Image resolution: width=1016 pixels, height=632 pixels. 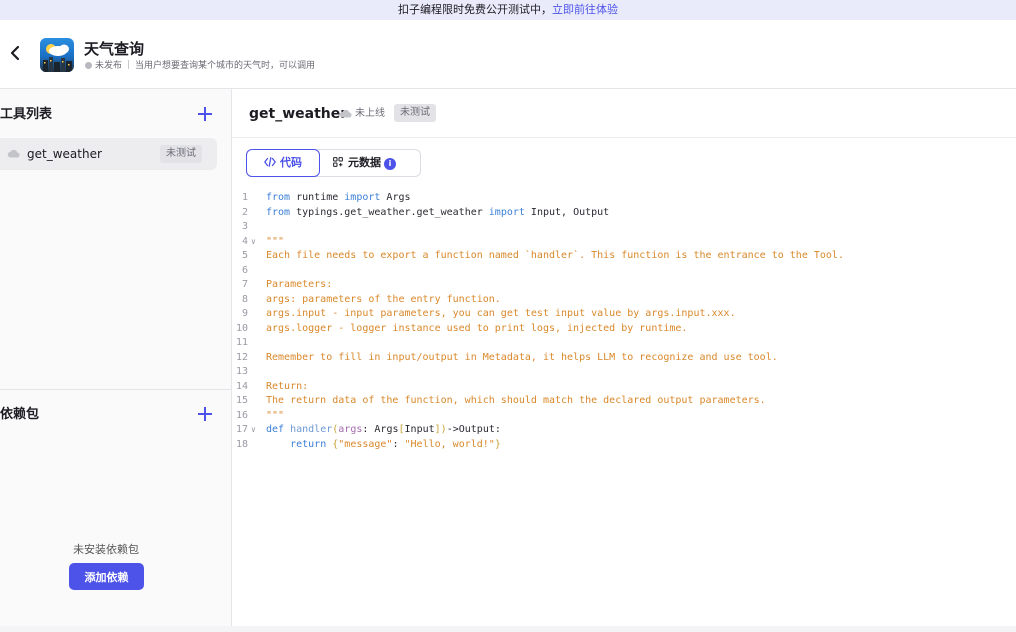 What do you see at coordinates (20, 414) in the screenshot?
I see `deps-section-title: 依赖包` at bounding box center [20, 414].